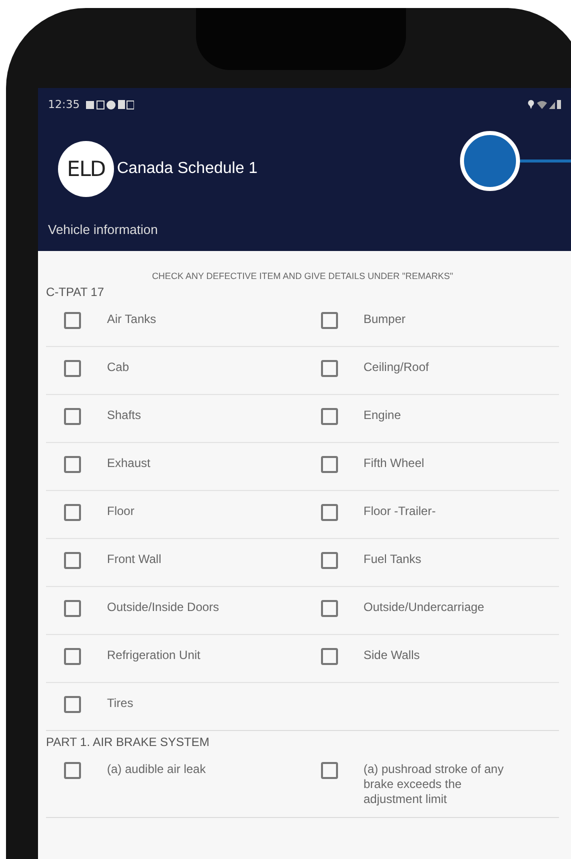 The height and width of the screenshot is (859, 571). I want to click on item-label: (a) audible air leak, so click(156, 769).